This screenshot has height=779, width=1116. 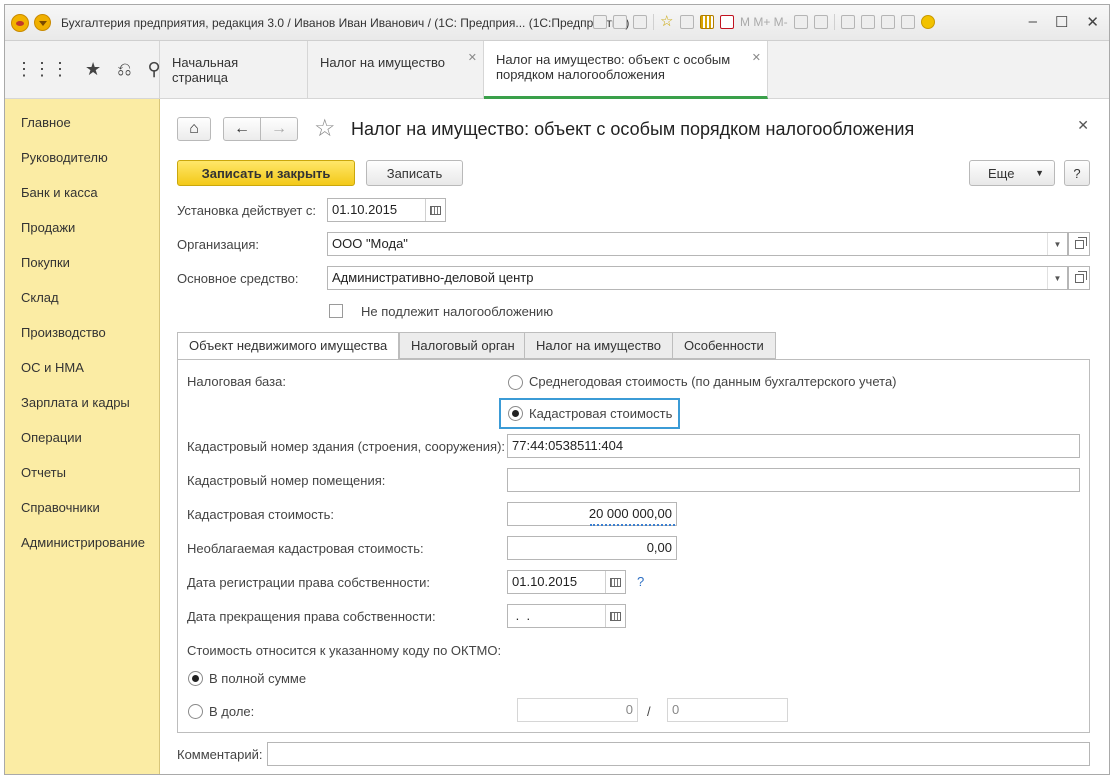 What do you see at coordinates (1061, 22) in the screenshot?
I see `maximize-icon: ☐` at bounding box center [1061, 22].